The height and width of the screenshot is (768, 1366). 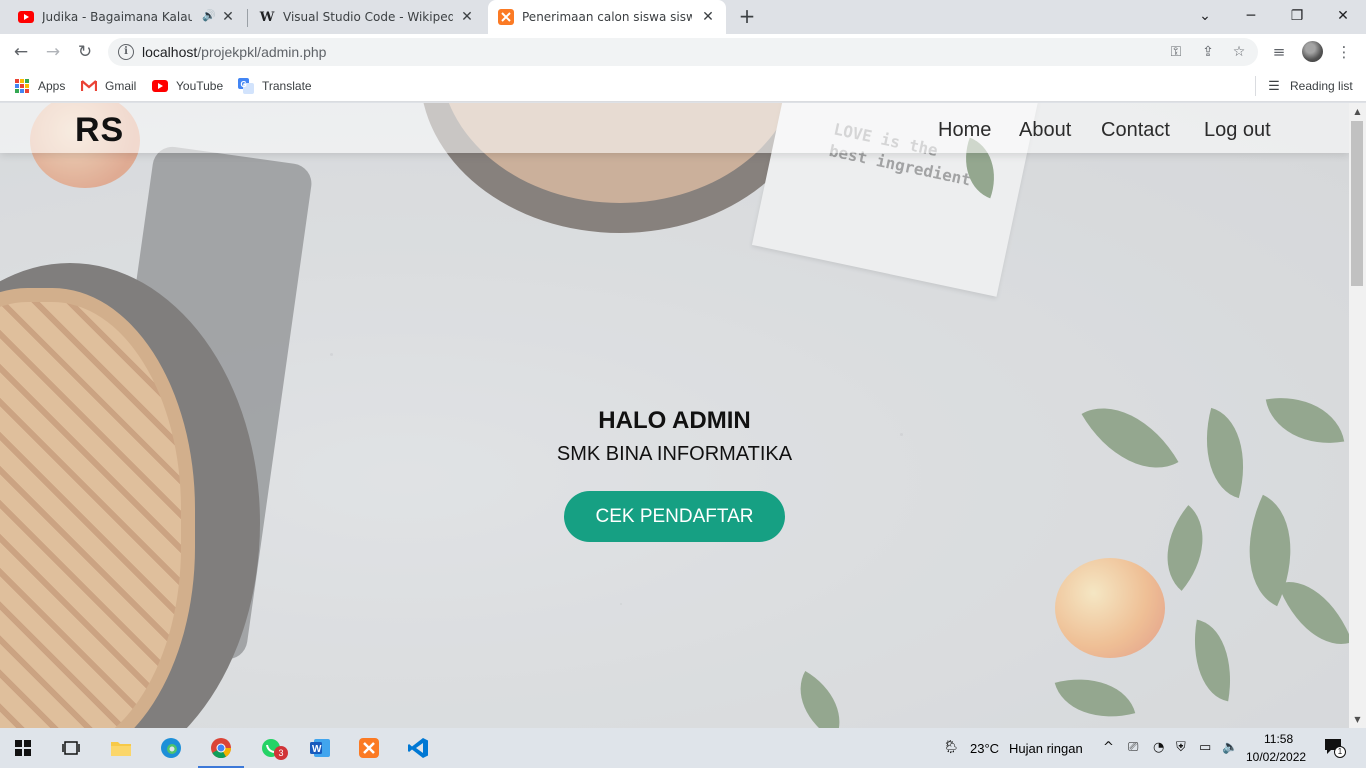 What do you see at coordinates (1230, 747) in the screenshot?
I see `volume-icon: 🔈` at bounding box center [1230, 747].